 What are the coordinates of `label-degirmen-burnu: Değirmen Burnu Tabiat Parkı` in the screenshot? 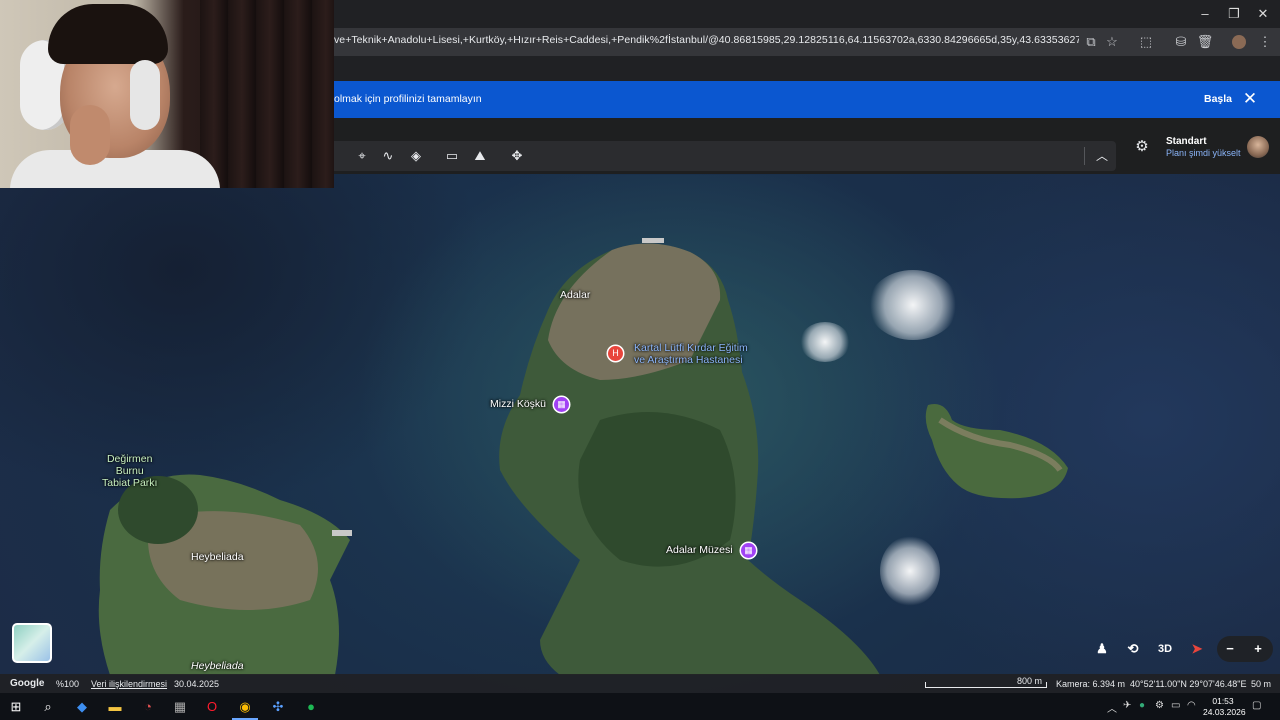 It's located at (129, 471).